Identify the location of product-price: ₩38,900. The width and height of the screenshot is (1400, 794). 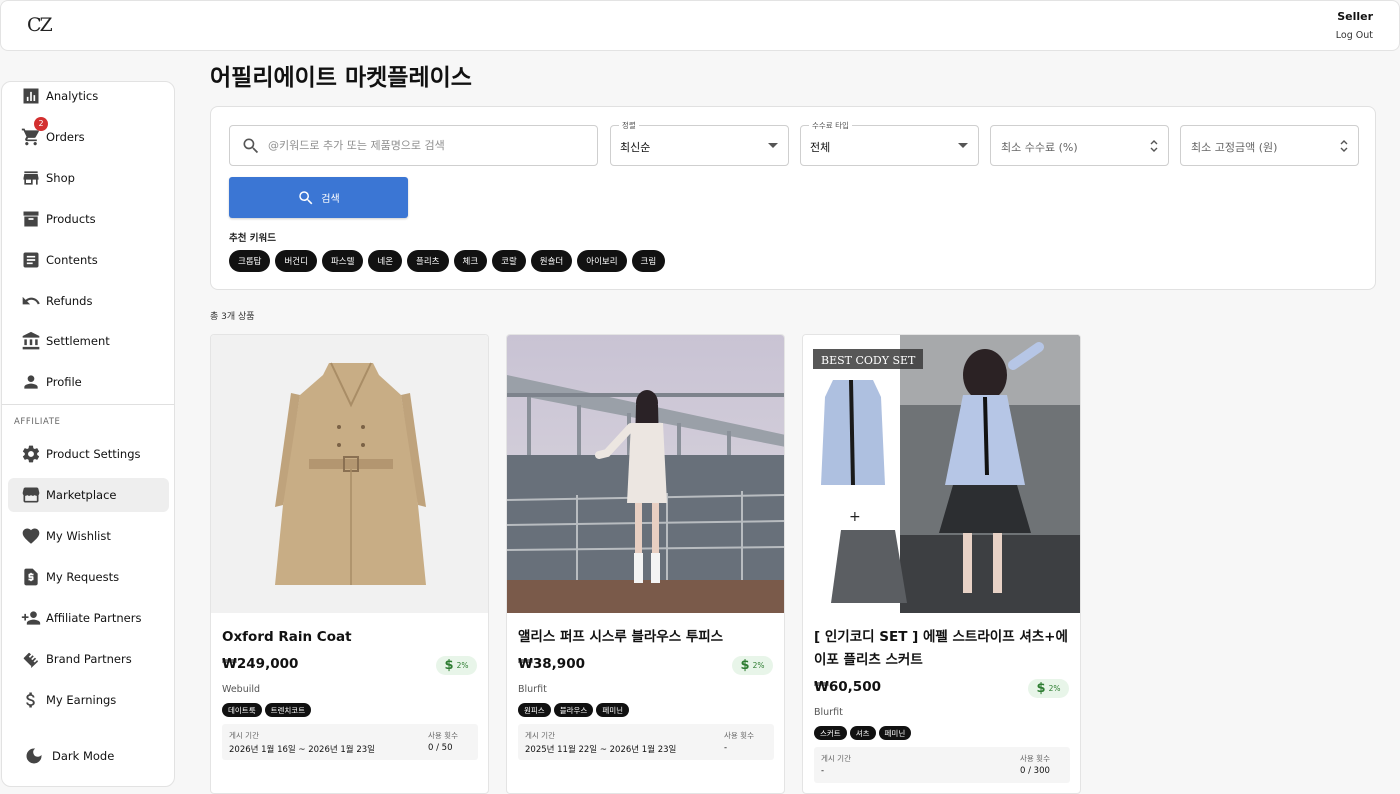
(551, 664).